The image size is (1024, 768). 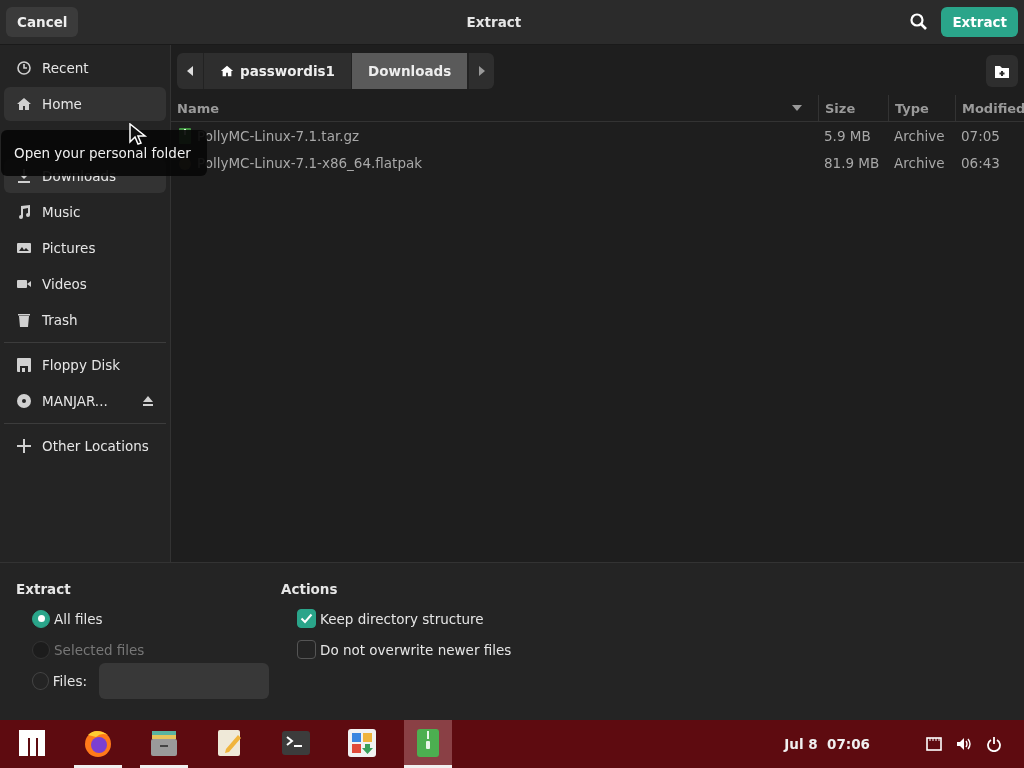 What do you see at coordinates (79, 176) in the screenshot?
I see `sidebar-label: Downloads` at bounding box center [79, 176].